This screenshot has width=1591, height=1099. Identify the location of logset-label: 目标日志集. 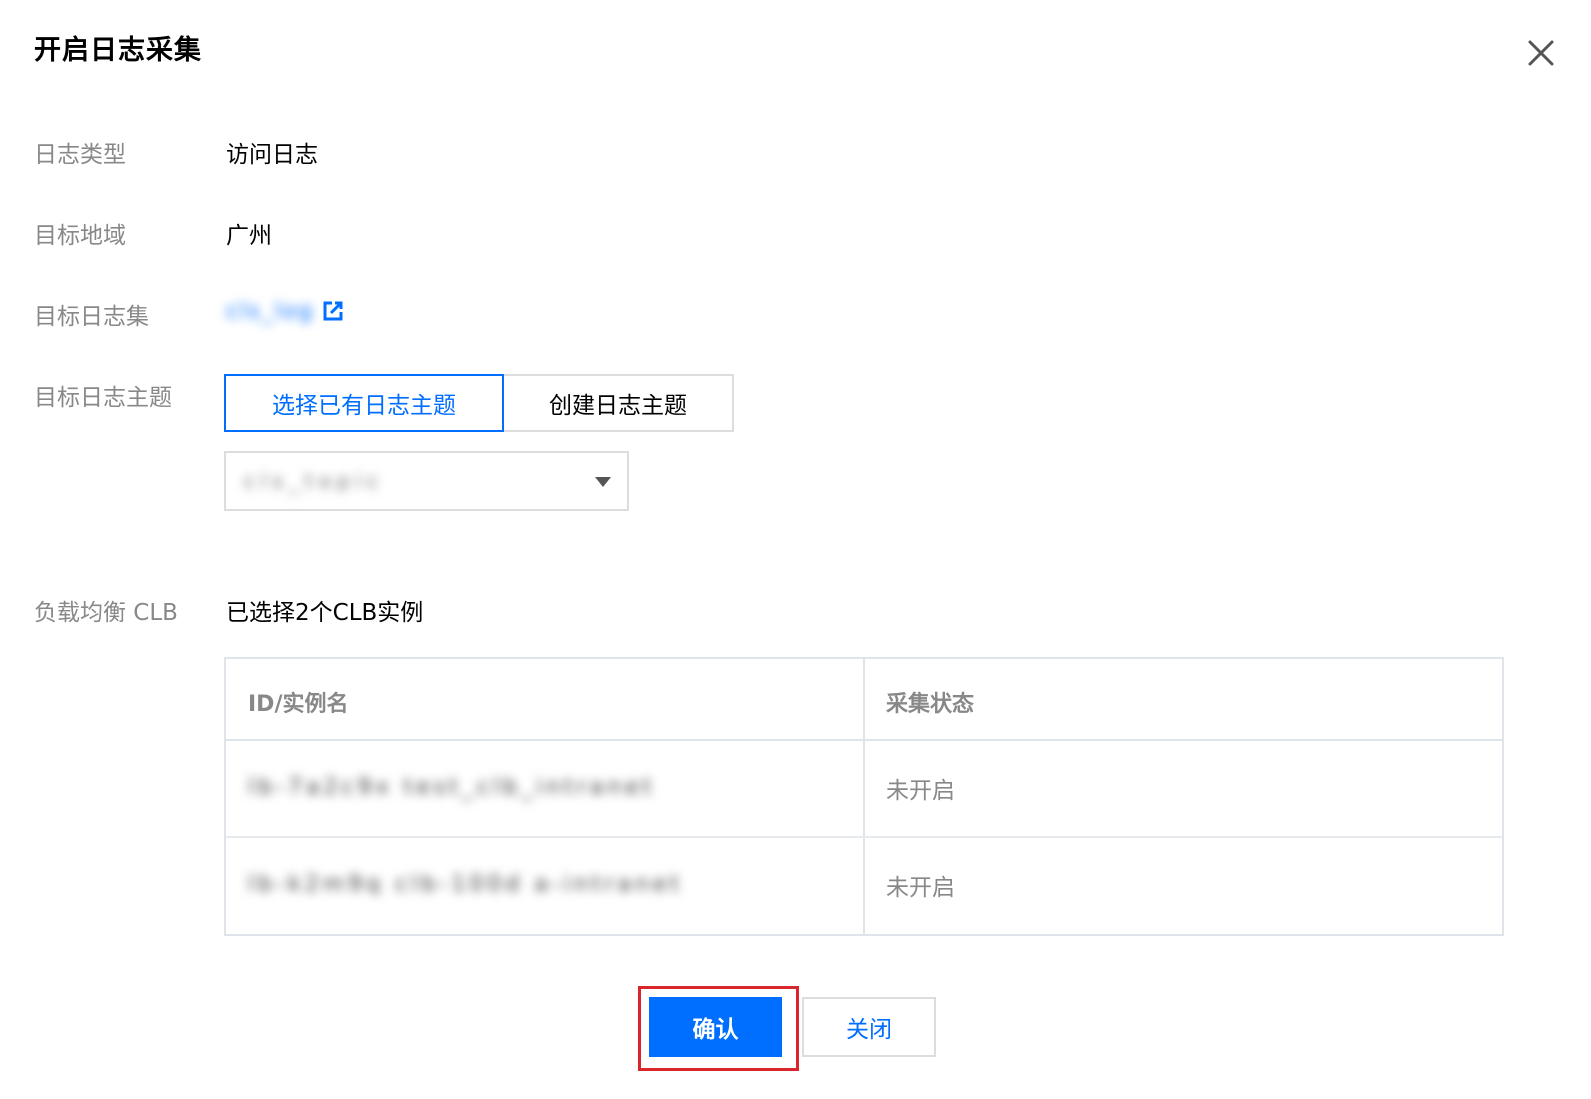
(91, 317).